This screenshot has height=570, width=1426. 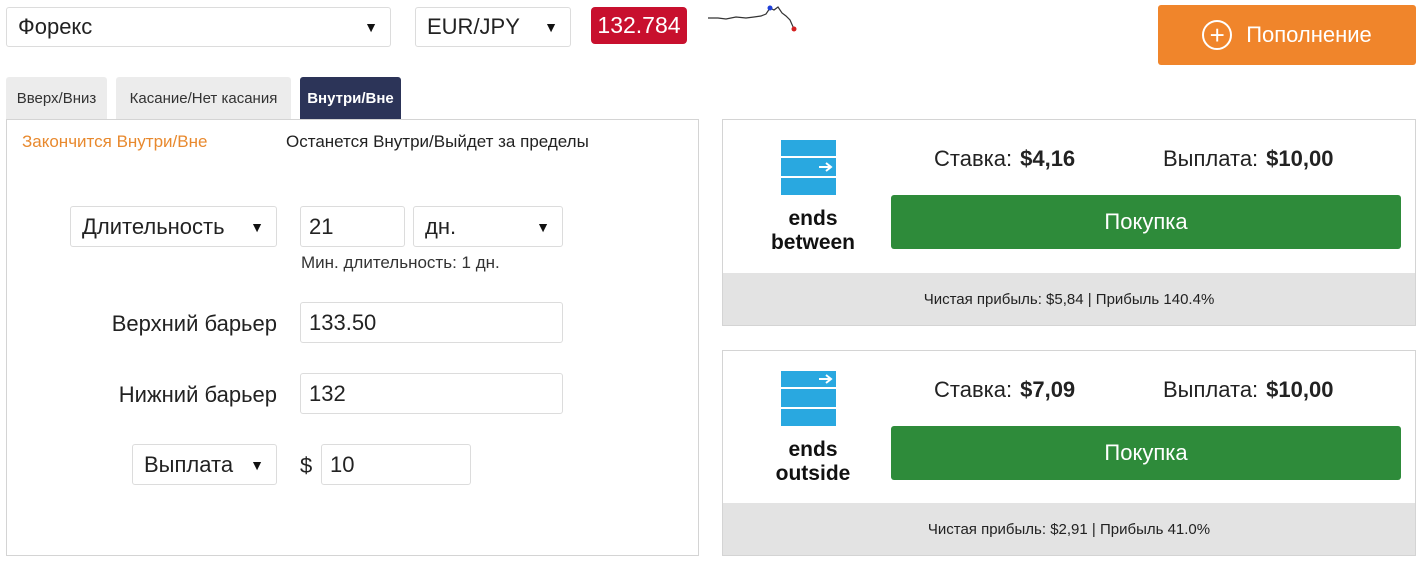 I want to click on tab-label: Внутри/Вне, so click(x=350, y=98).